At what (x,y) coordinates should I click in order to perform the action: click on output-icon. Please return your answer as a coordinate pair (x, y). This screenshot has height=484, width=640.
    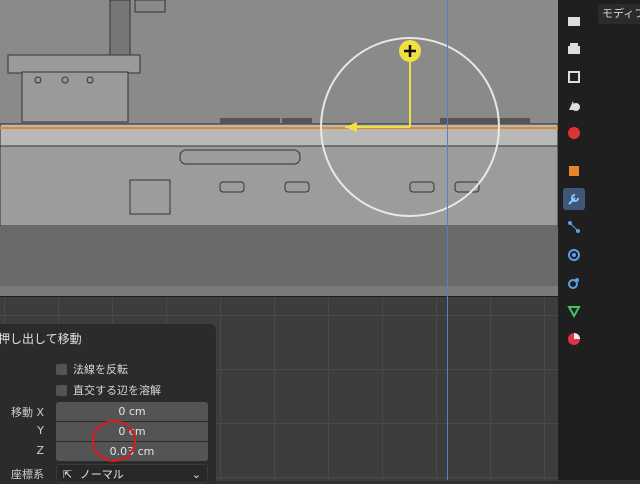
    Looking at the image, I should click on (574, 49).